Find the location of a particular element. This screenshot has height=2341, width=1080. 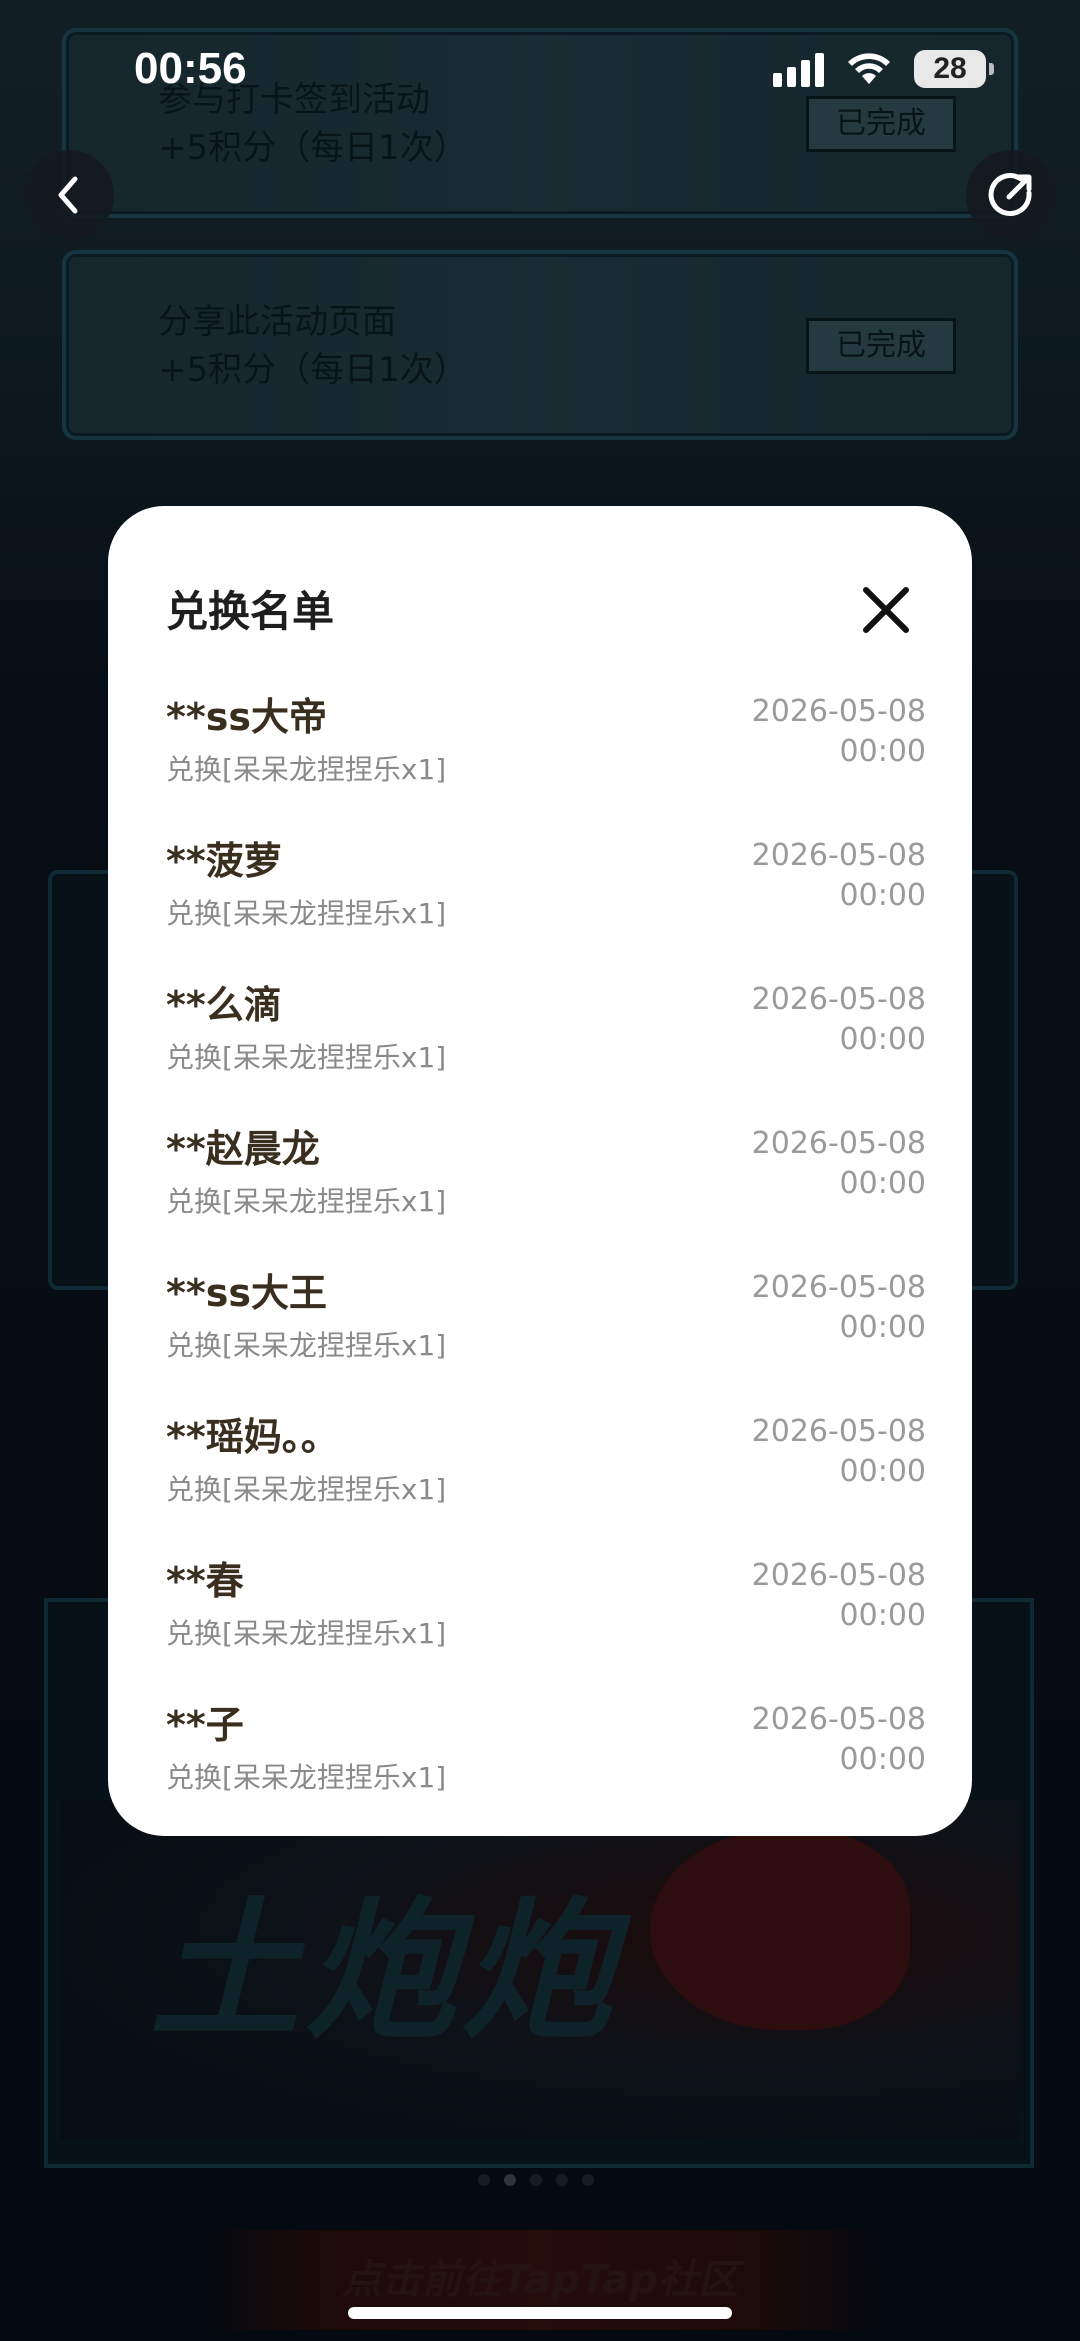

user-name: **赵晨龙 is located at coordinates (243, 1149).